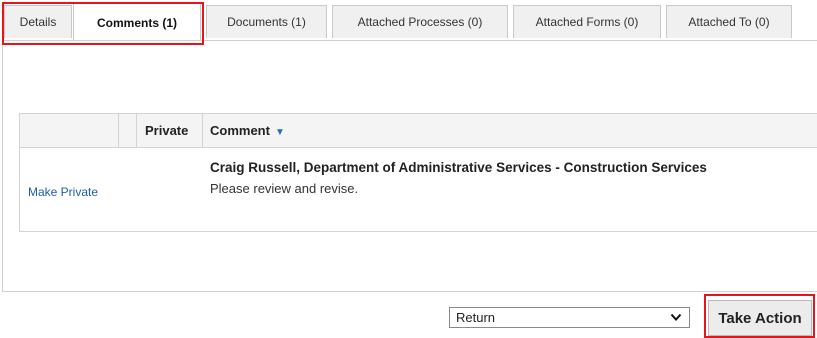 The image size is (817, 338). I want to click on tab-label: Attached Forms (0), so click(587, 22).